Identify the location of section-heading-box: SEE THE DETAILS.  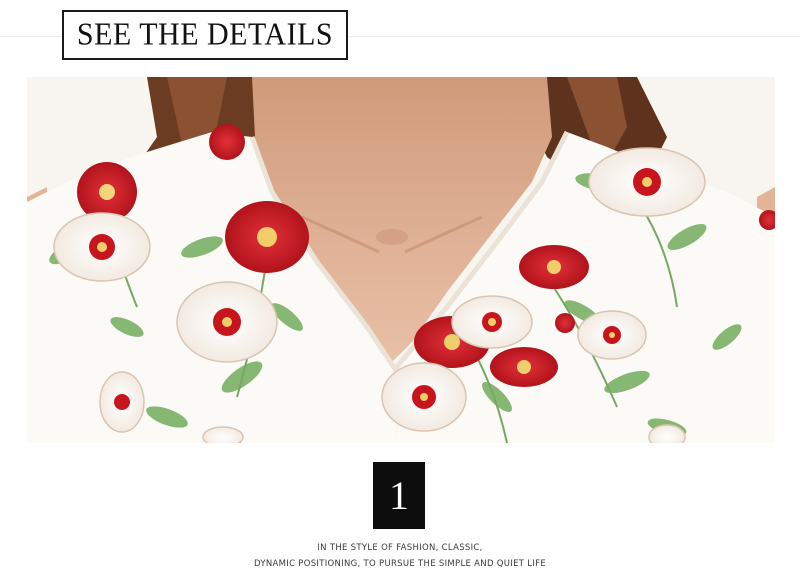
(205, 35).